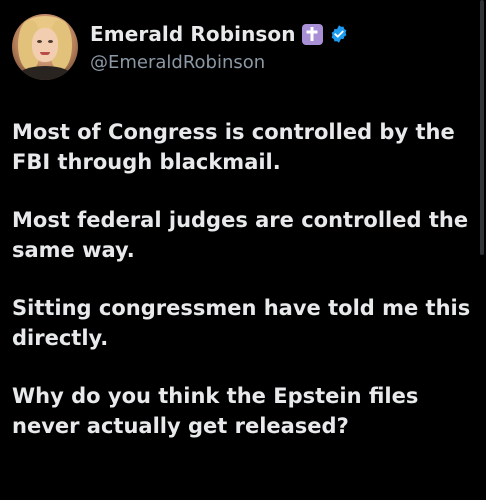 The width and height of the screenshot is (486, 500). What do you see at coordinates (312, 34) in the screenshot?
I see `cross-icon` at bounding box center [312, 34].